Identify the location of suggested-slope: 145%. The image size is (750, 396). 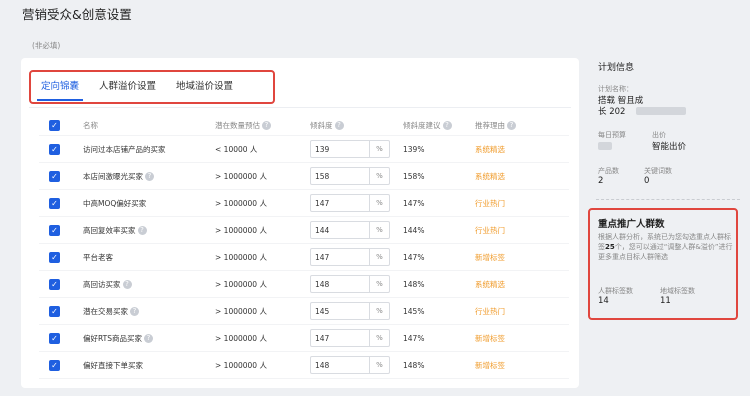
(414, 311).